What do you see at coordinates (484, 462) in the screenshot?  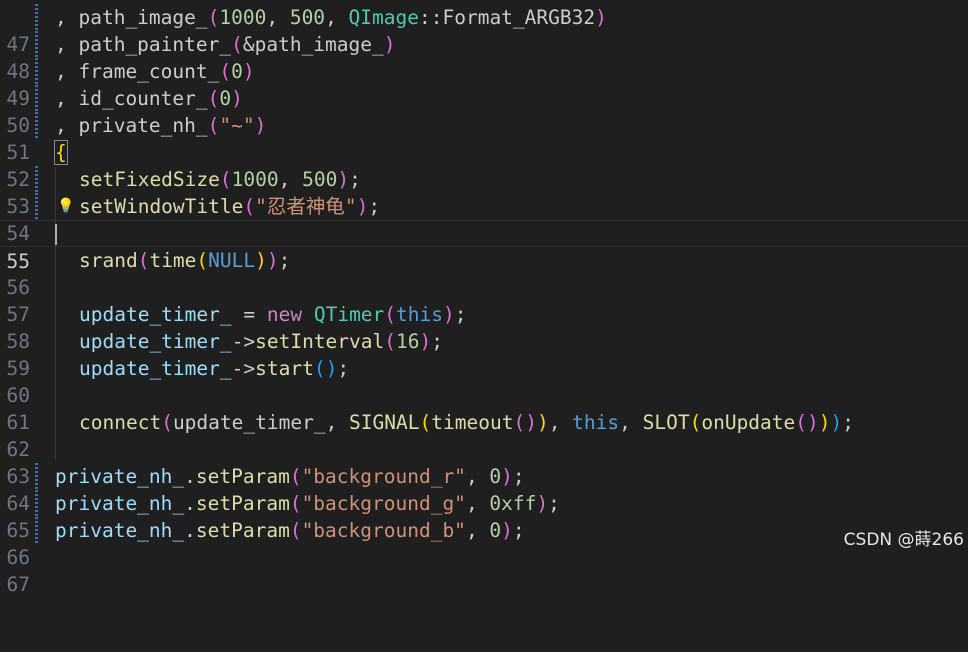 I see `code-line-63: 63` at bounding box center [484, 462].